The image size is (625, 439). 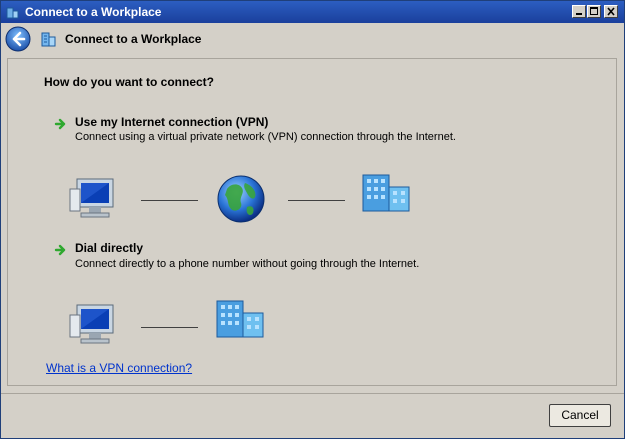 What do you see at coordinates (312, 393) in the screenshot?
I see `footer-separator` at bounding box center [312, 393].